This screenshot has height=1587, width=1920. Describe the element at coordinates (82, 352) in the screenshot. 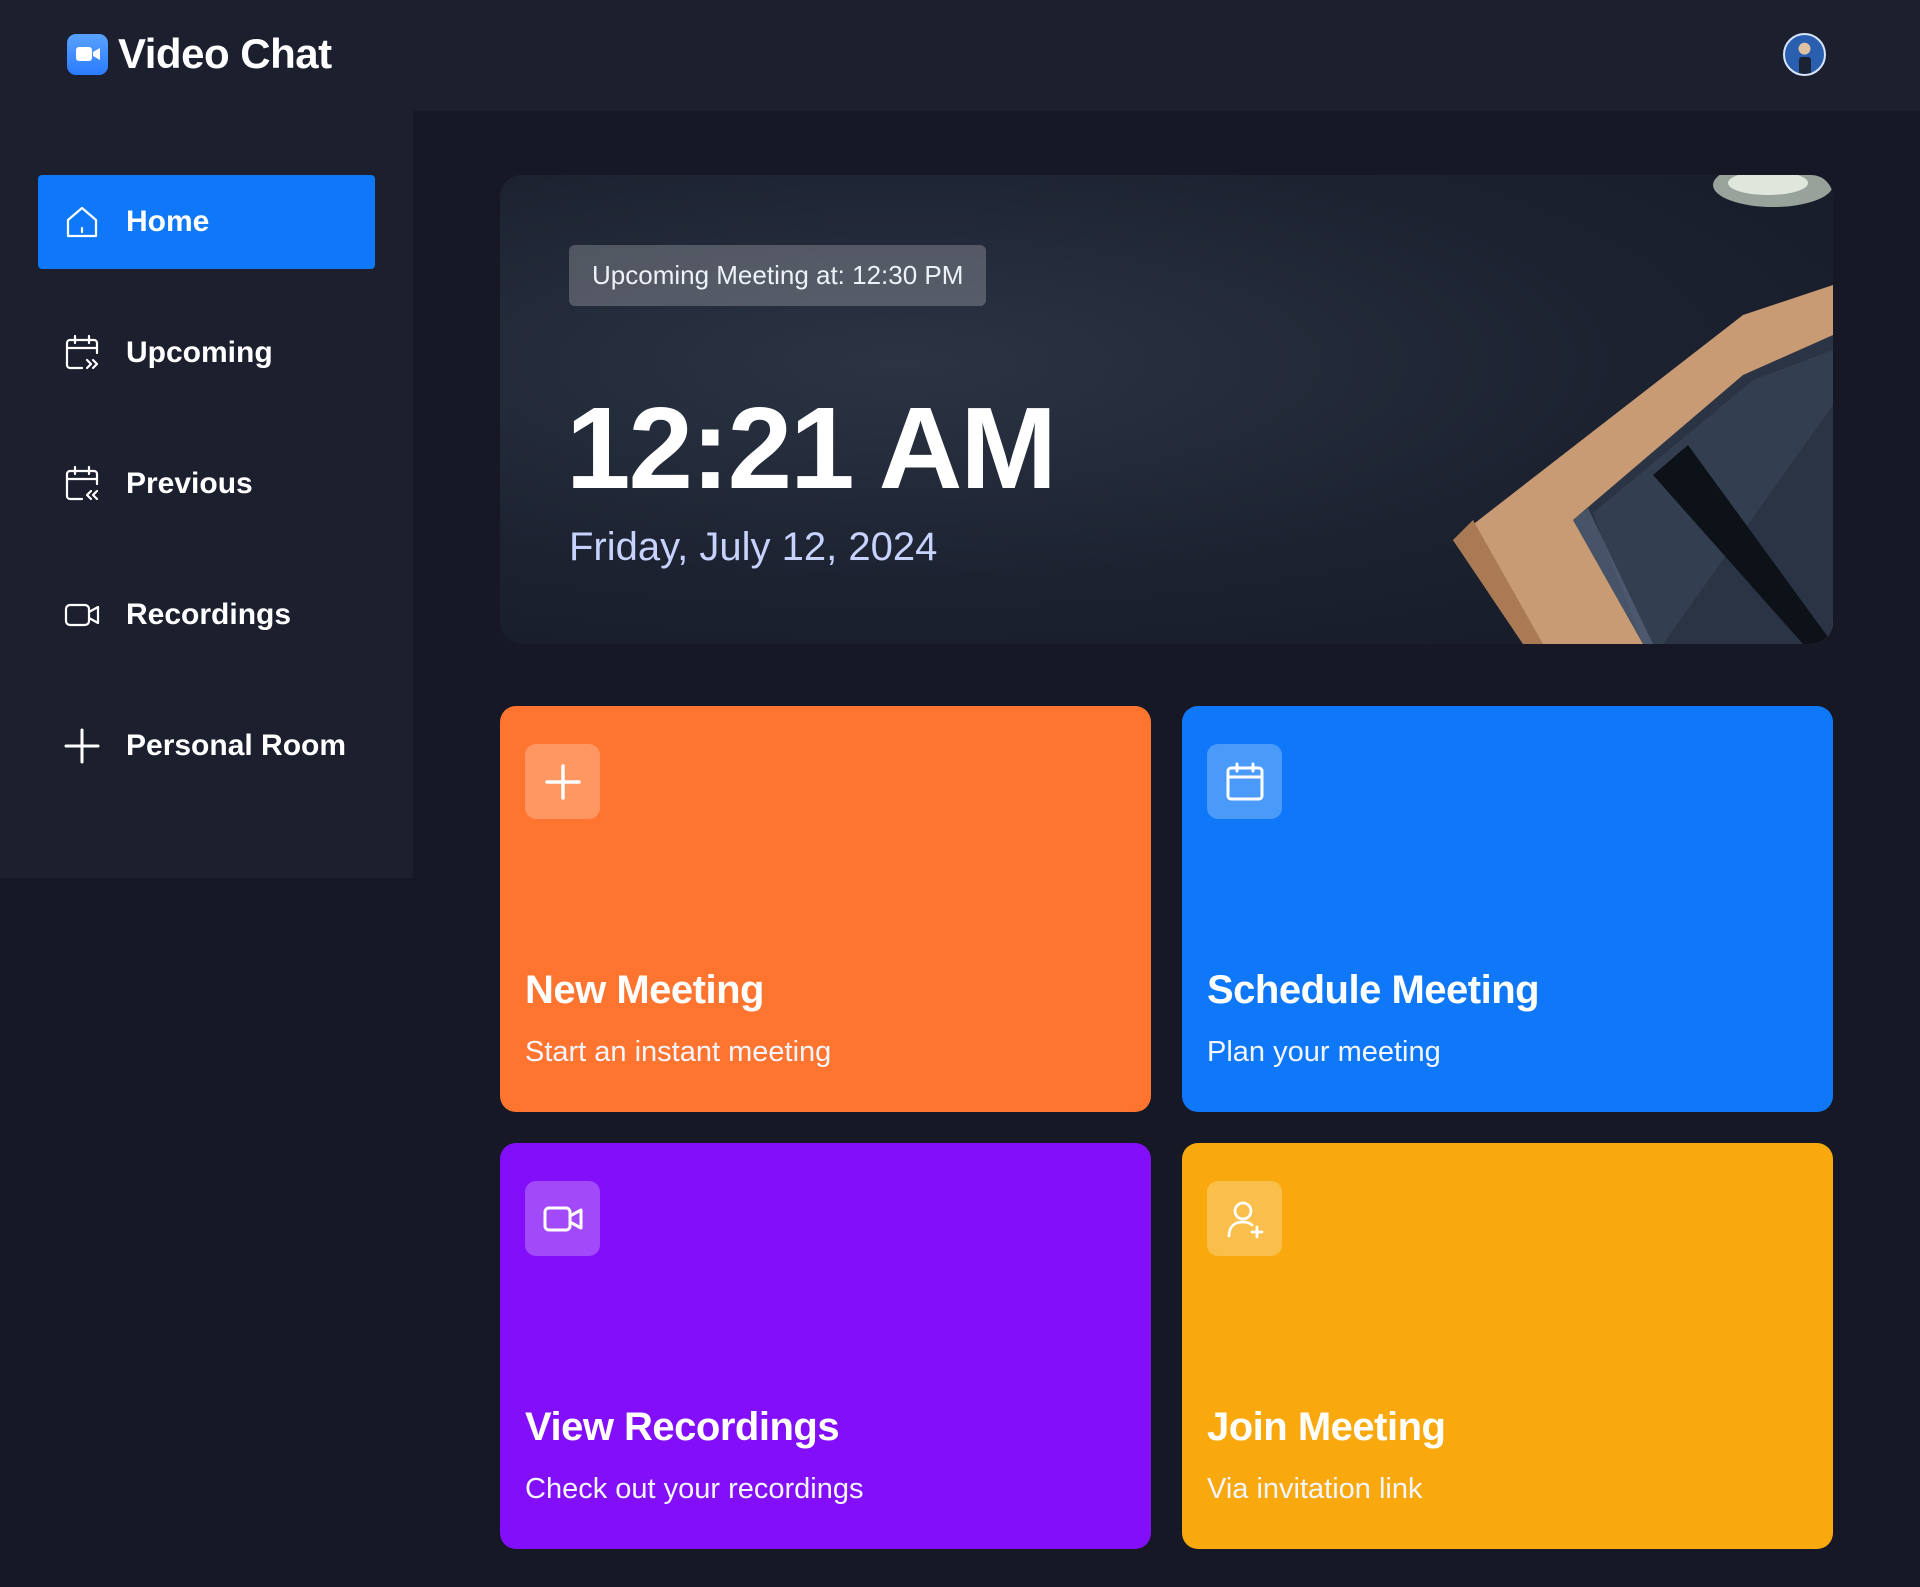

I see `calendar-forward-icon` at that location.